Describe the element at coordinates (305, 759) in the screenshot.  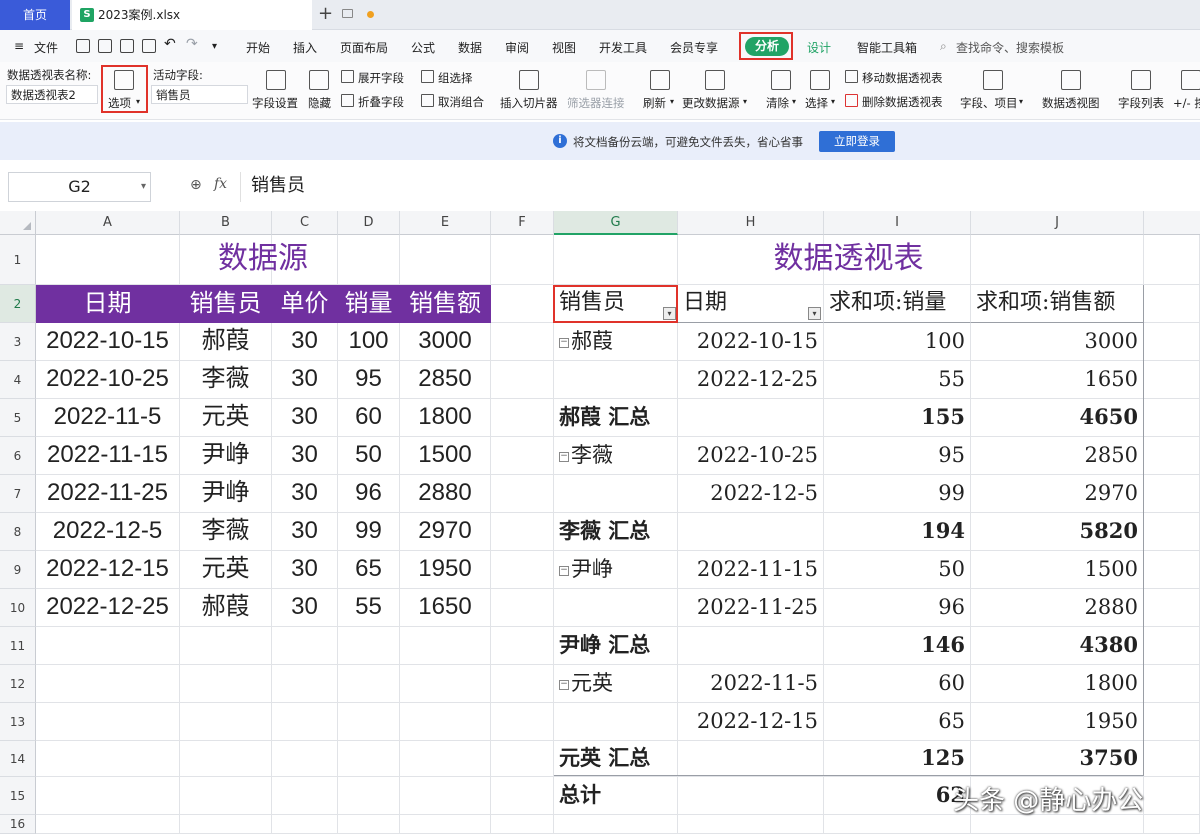
I see `cell-C14` at that location.